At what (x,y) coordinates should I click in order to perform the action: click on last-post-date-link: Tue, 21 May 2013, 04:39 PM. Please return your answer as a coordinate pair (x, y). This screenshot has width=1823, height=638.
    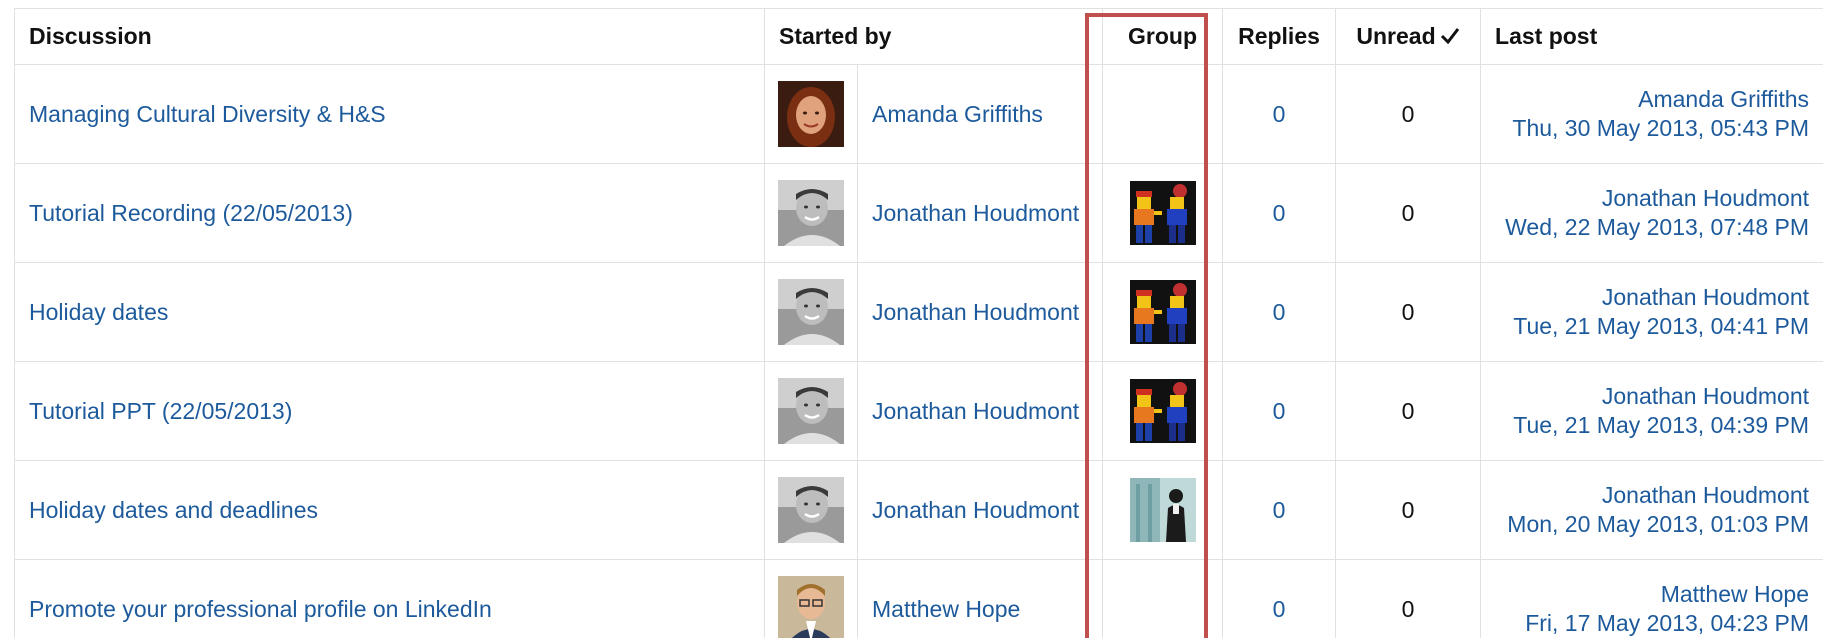
    Looking at the image, I should click on (1649, 425).